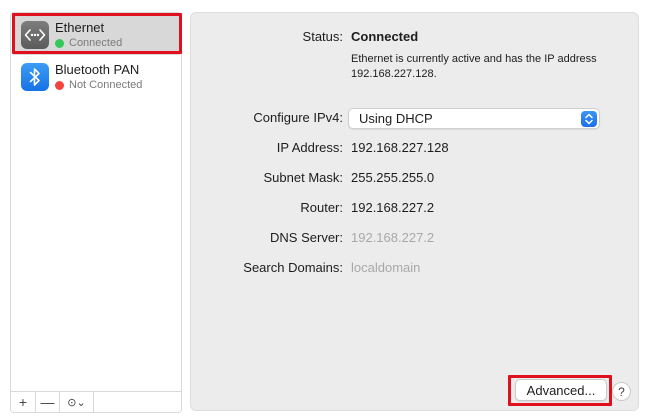  I want to click on subnet-mask-value: 255.255.255.0, so click(393, 177).